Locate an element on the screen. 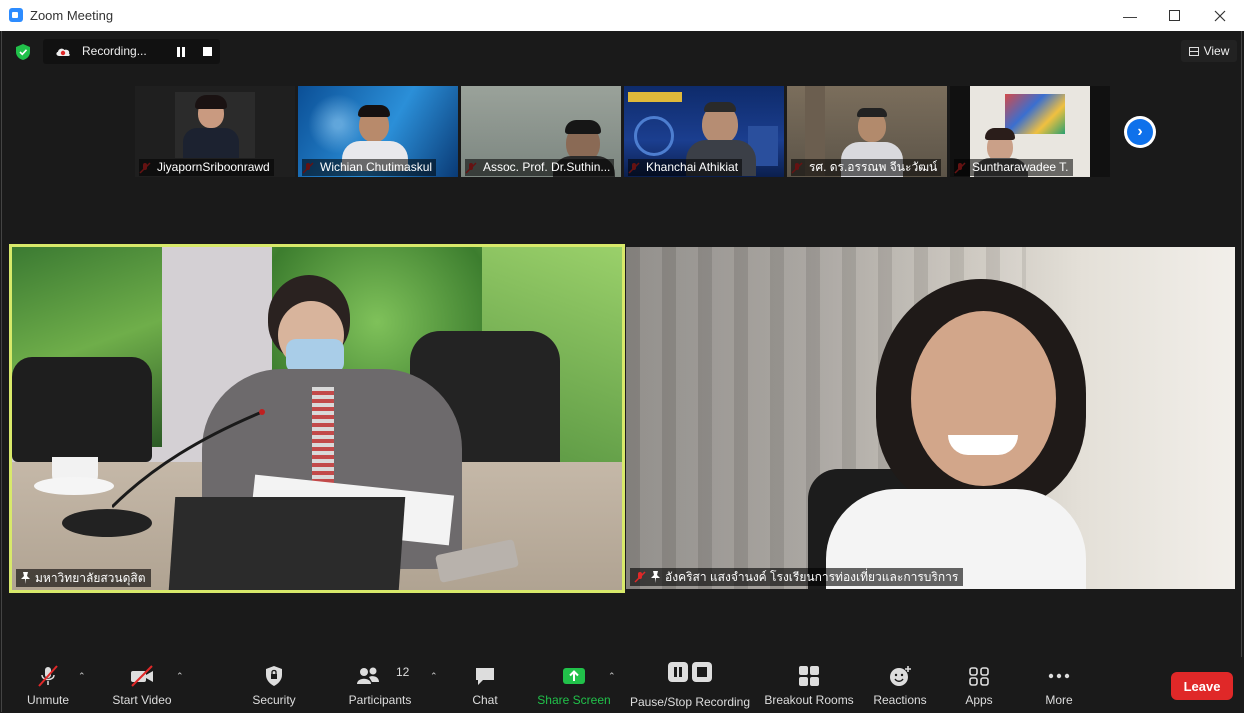 Image resolution: width=1244 pixels, height=713 pixels. next-page-button: › is located at coordinates (1140, 132).